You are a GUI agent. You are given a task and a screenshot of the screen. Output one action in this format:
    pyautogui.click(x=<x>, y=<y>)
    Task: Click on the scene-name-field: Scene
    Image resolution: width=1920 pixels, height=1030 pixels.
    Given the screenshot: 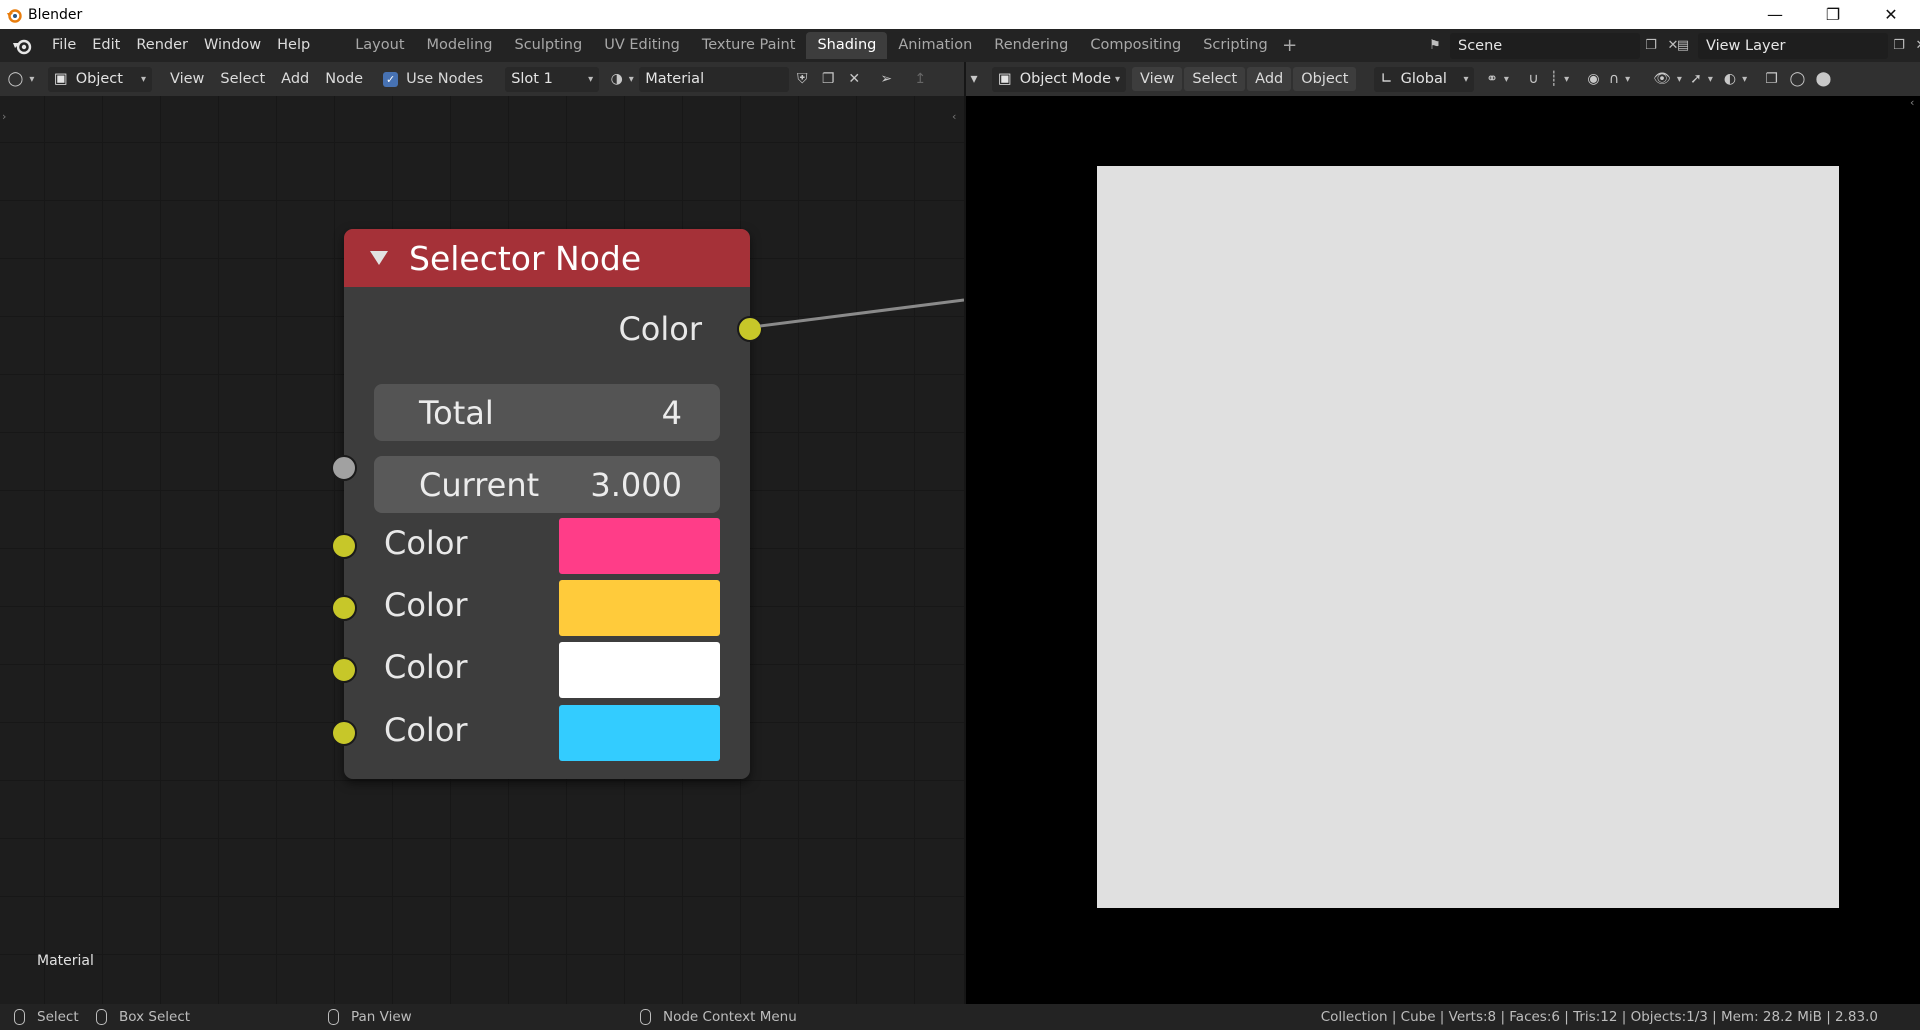 What is the action you would take?
    pyautogui.click(x=1545, y=45)
    